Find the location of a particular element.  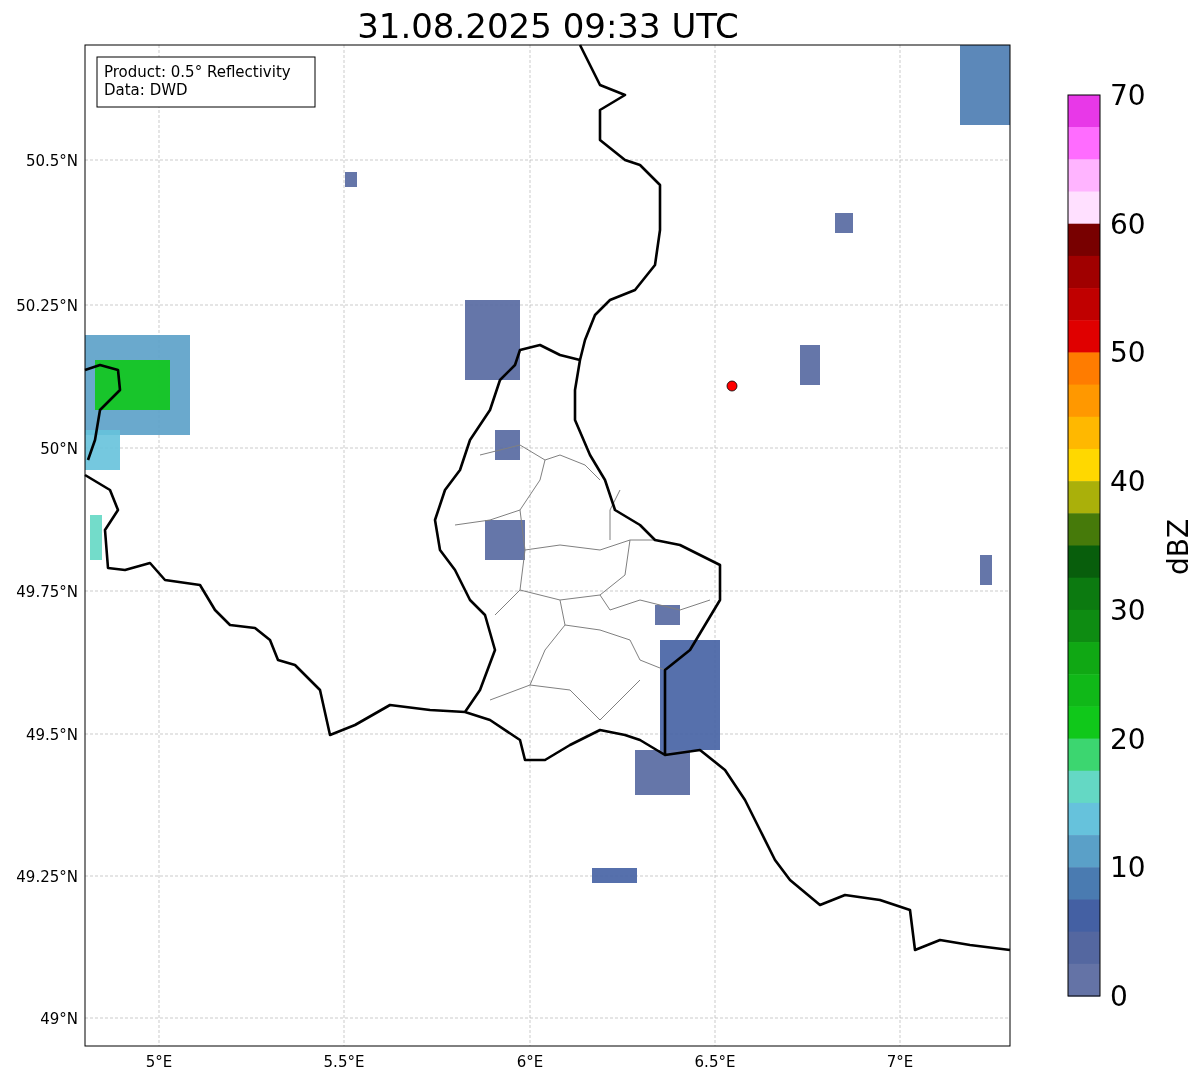

longitude-label: 6°E is located at coordinates (530, 1062).